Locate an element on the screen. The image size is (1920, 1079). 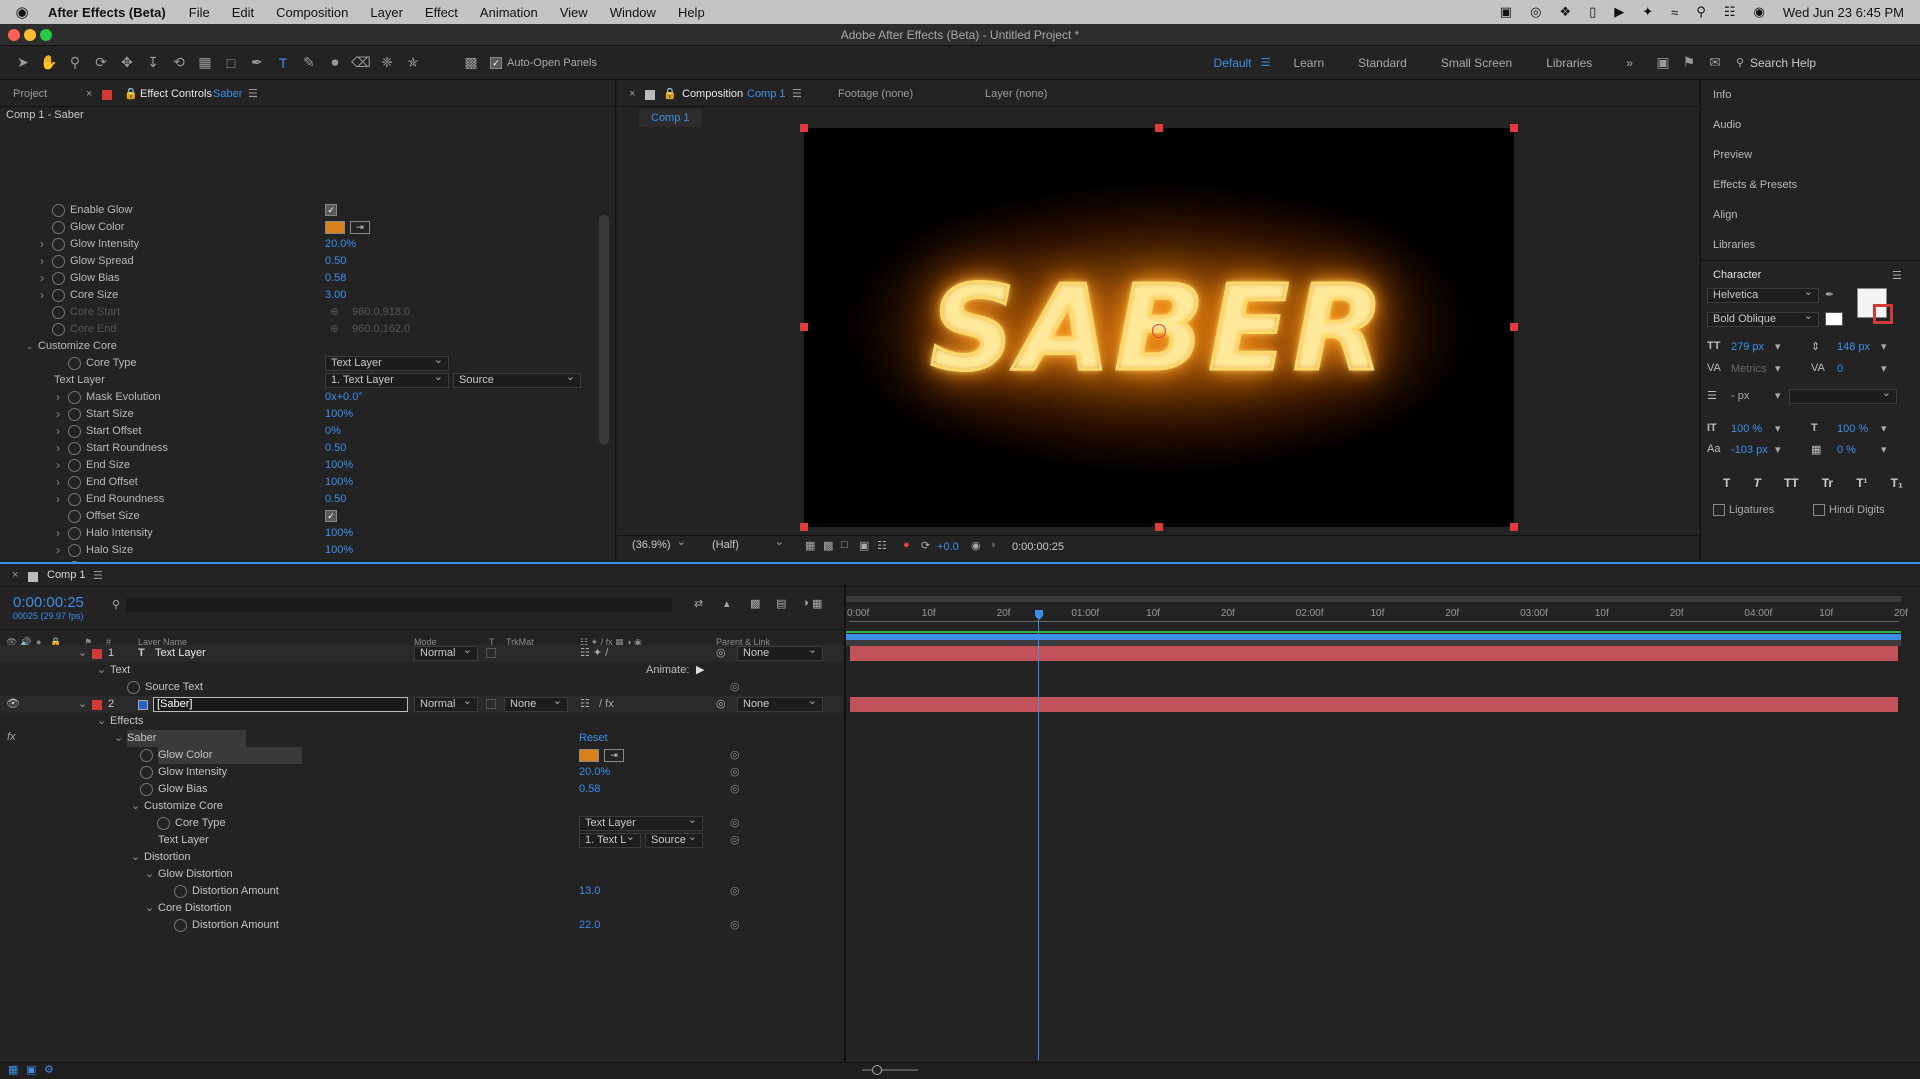
effect-controls-layer-name: Saber is located at coordinates (227, 94).